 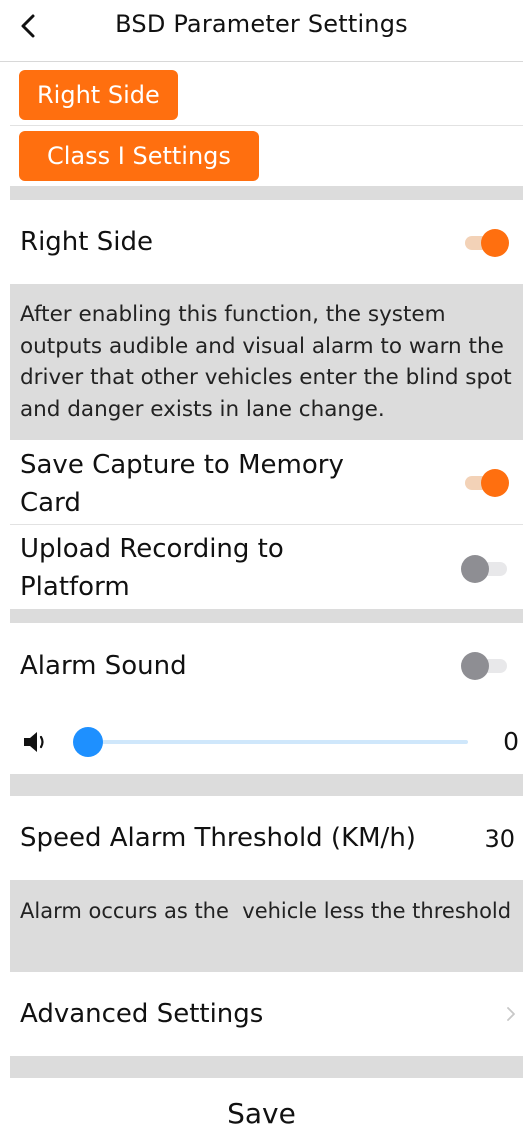 What do you see at coordinates (261, 1113) in the screenshot?
I see `save-button: Save` at bounding box center [261, 1113].